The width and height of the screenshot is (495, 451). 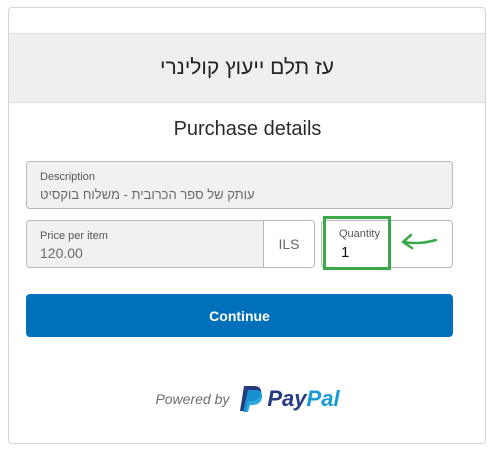 I want to click on merchant-header: עז תלם ייעוץ קולינרי, so click(x=247, y=68).